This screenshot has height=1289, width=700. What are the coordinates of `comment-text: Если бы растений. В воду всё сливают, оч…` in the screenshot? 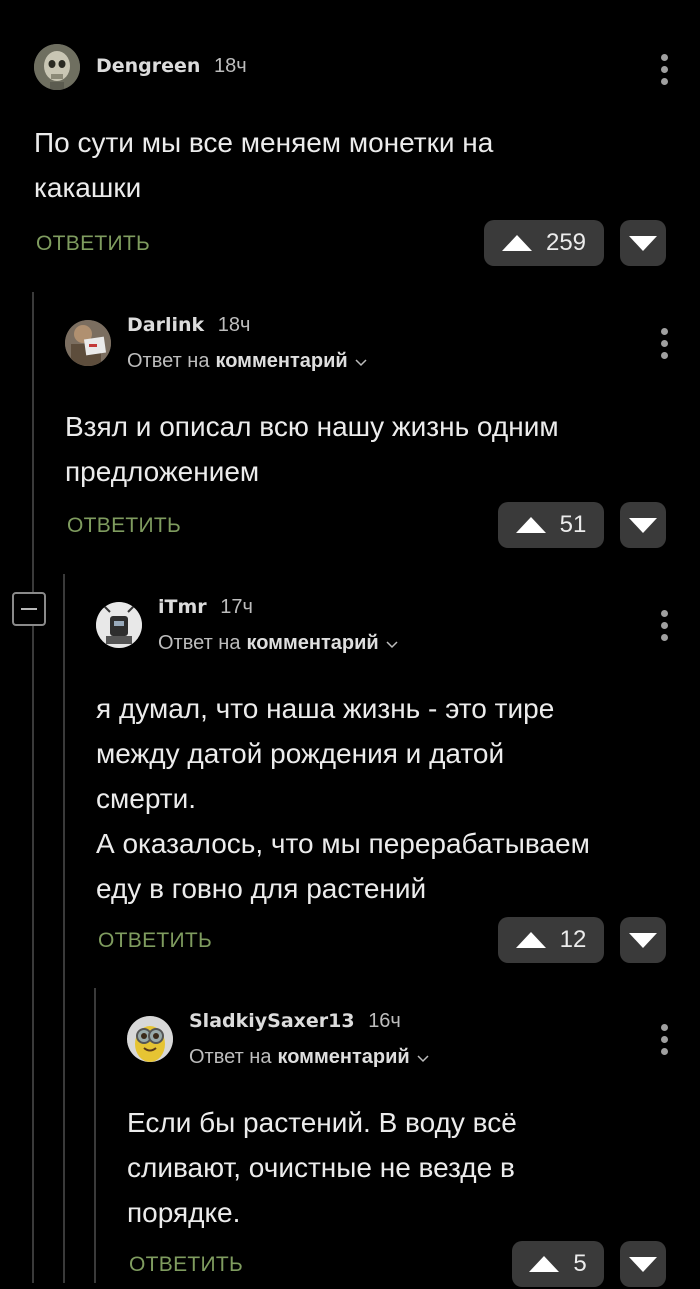 It's located at (322, 1167).